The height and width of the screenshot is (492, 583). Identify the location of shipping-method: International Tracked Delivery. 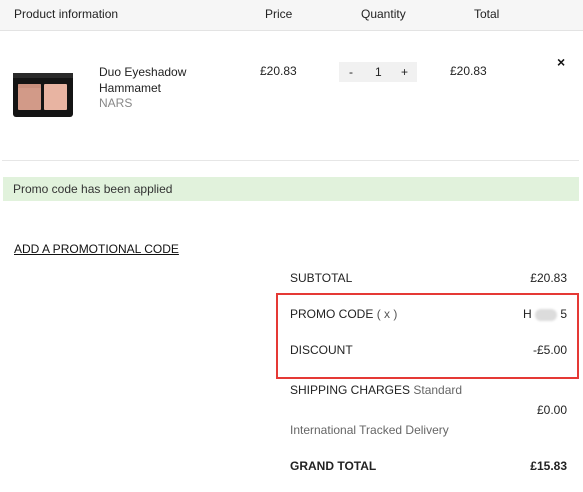
(369, 430).